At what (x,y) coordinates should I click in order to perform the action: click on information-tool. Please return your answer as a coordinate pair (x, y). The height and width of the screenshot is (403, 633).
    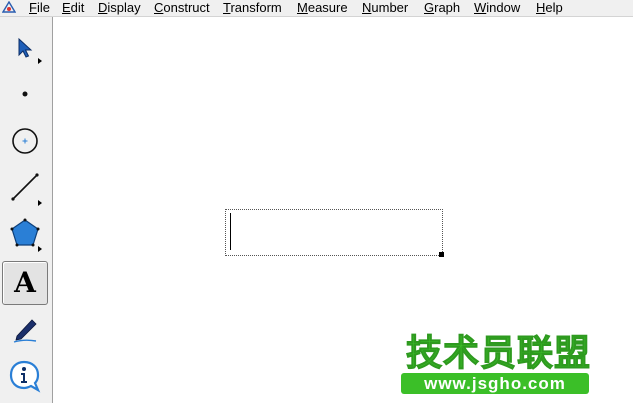
    Looking at the image, I should click on (25, 376).